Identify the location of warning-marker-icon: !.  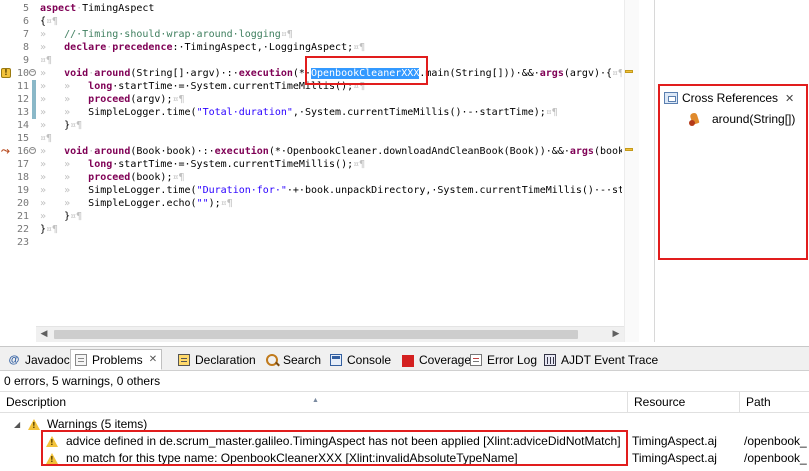
(6, 73).